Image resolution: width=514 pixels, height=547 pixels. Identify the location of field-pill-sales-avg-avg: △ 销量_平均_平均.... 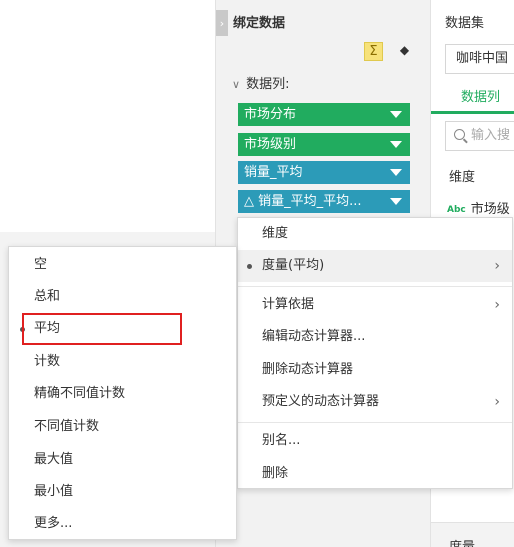
(324, 201).